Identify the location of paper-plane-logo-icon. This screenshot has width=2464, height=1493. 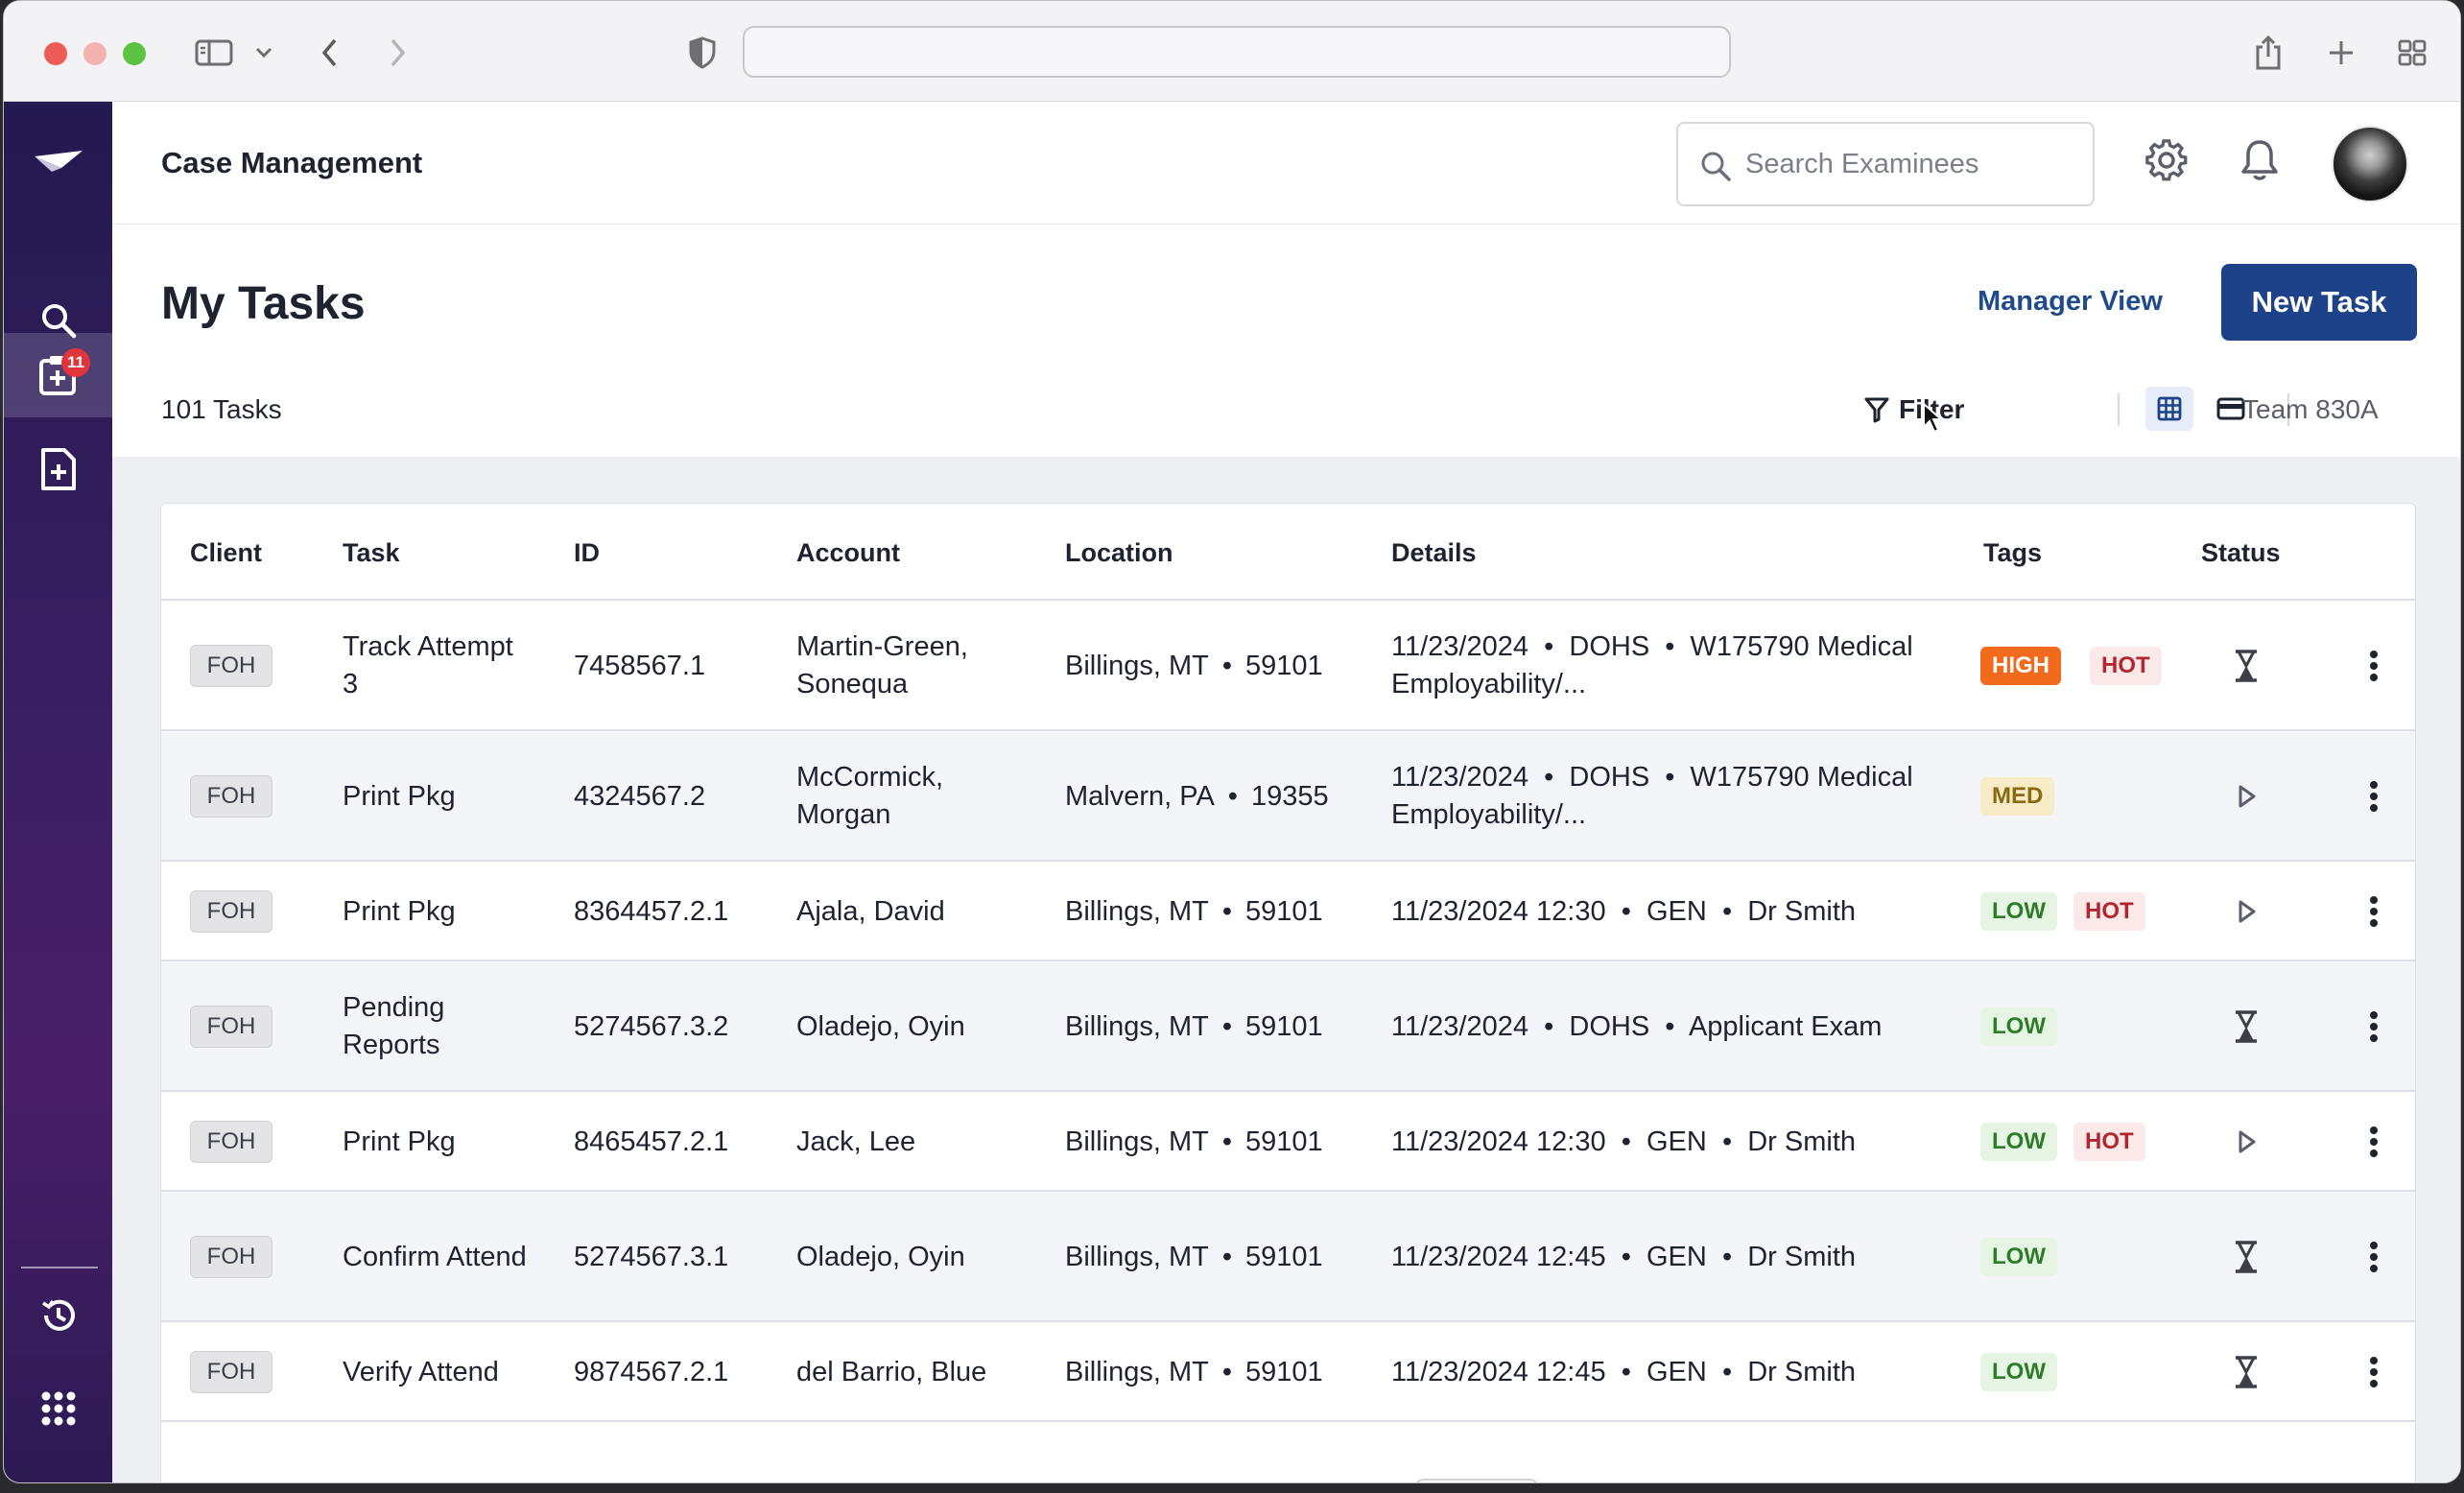
(58, 161).